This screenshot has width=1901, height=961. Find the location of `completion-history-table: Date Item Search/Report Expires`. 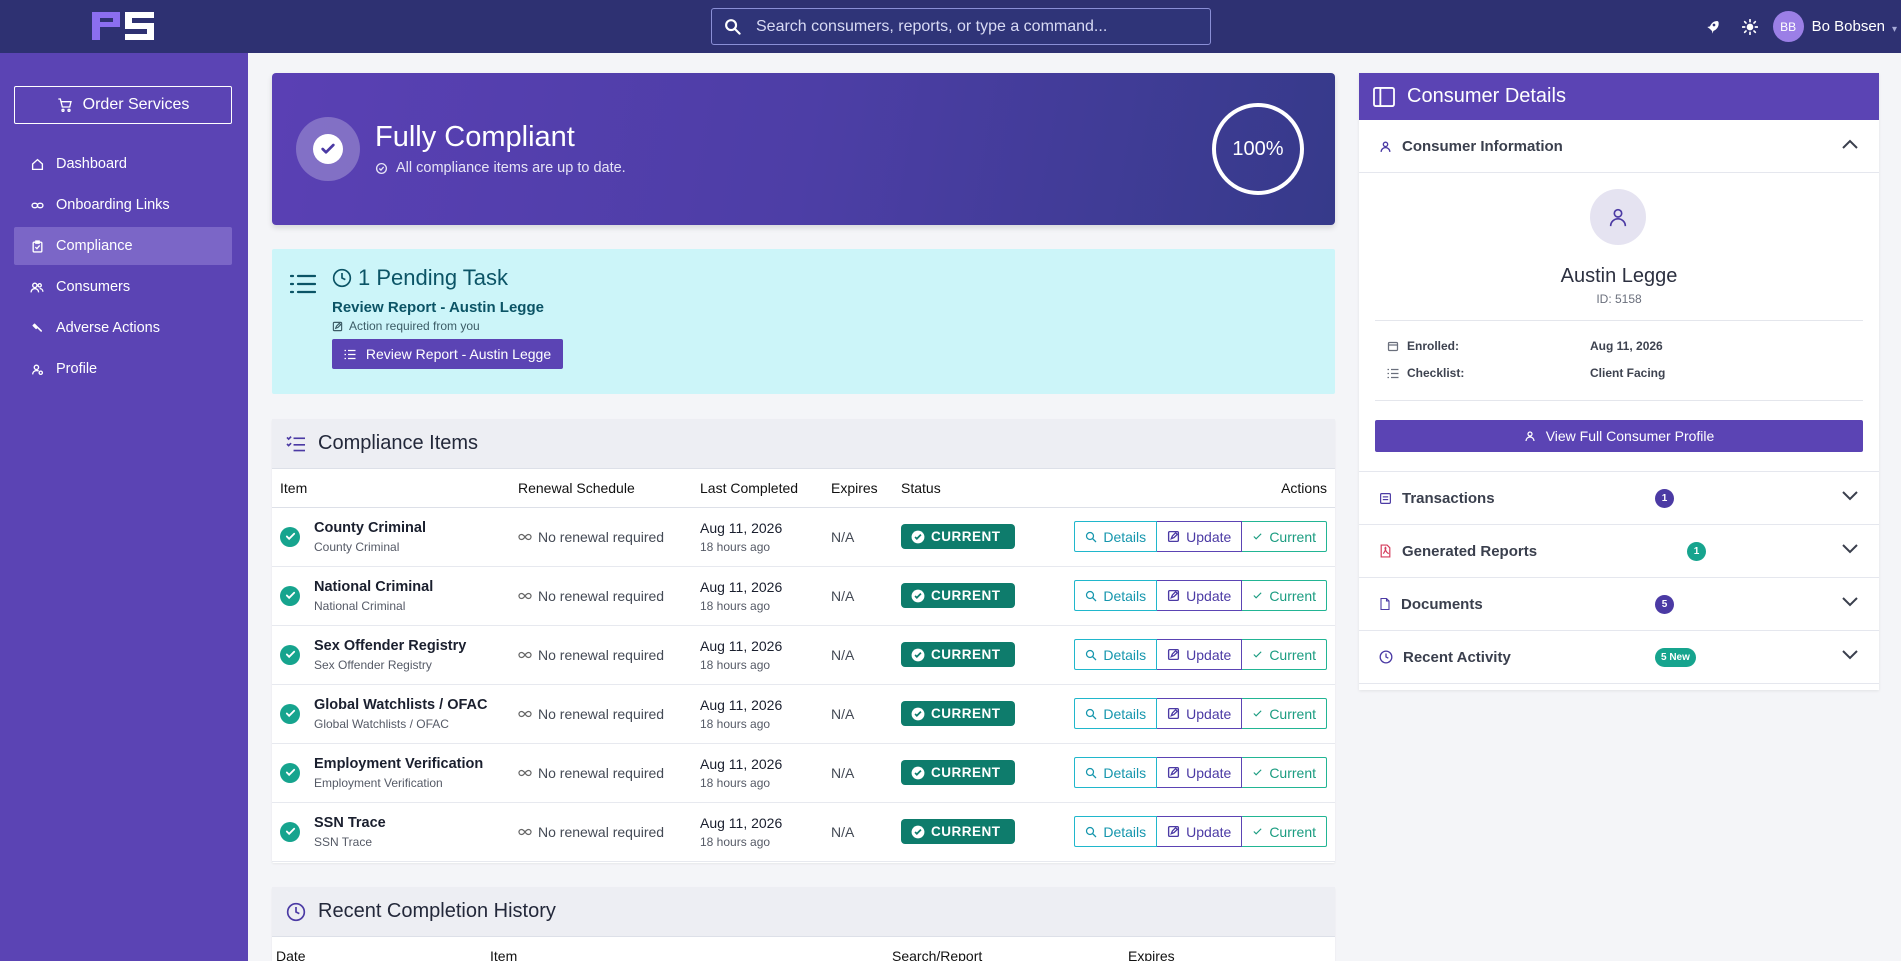

completion-history-table: Date Item Search/Report Expires is located at coordinates (803, 949).